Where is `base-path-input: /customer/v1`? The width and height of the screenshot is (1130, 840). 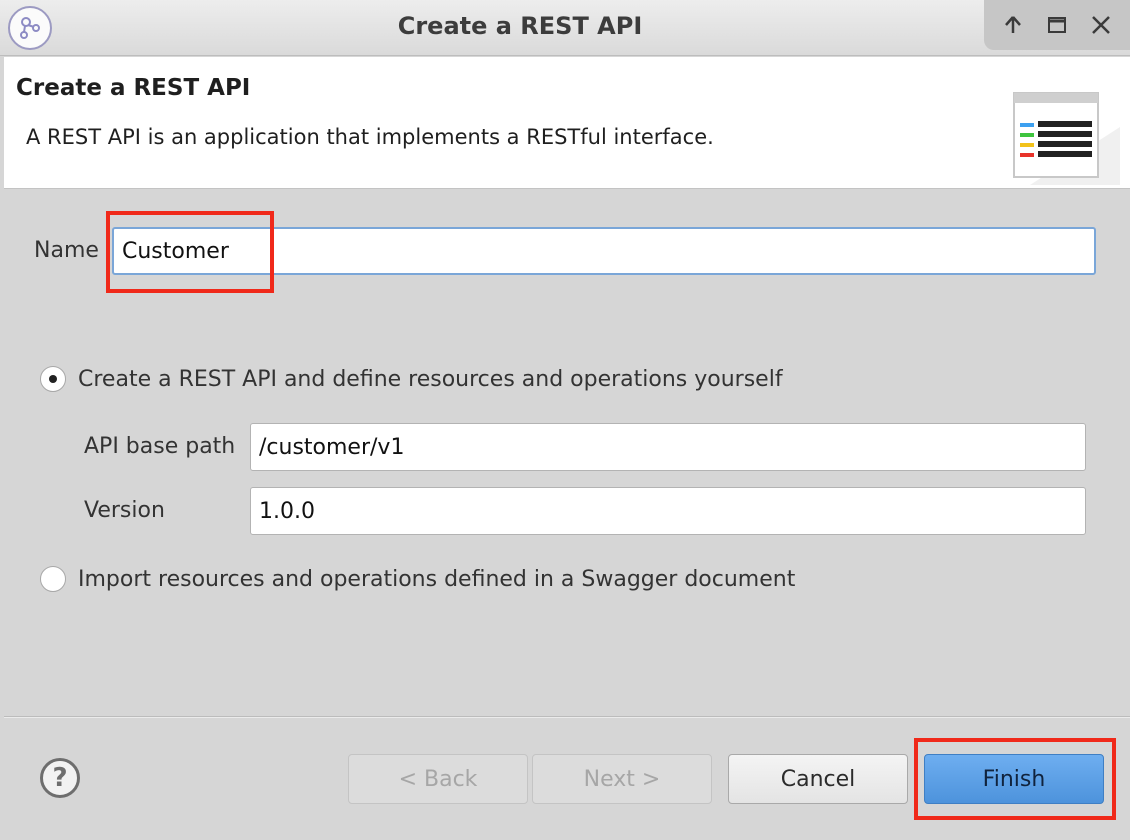
base-path-input: /customer/v1 is located at coordinates (668, 447).